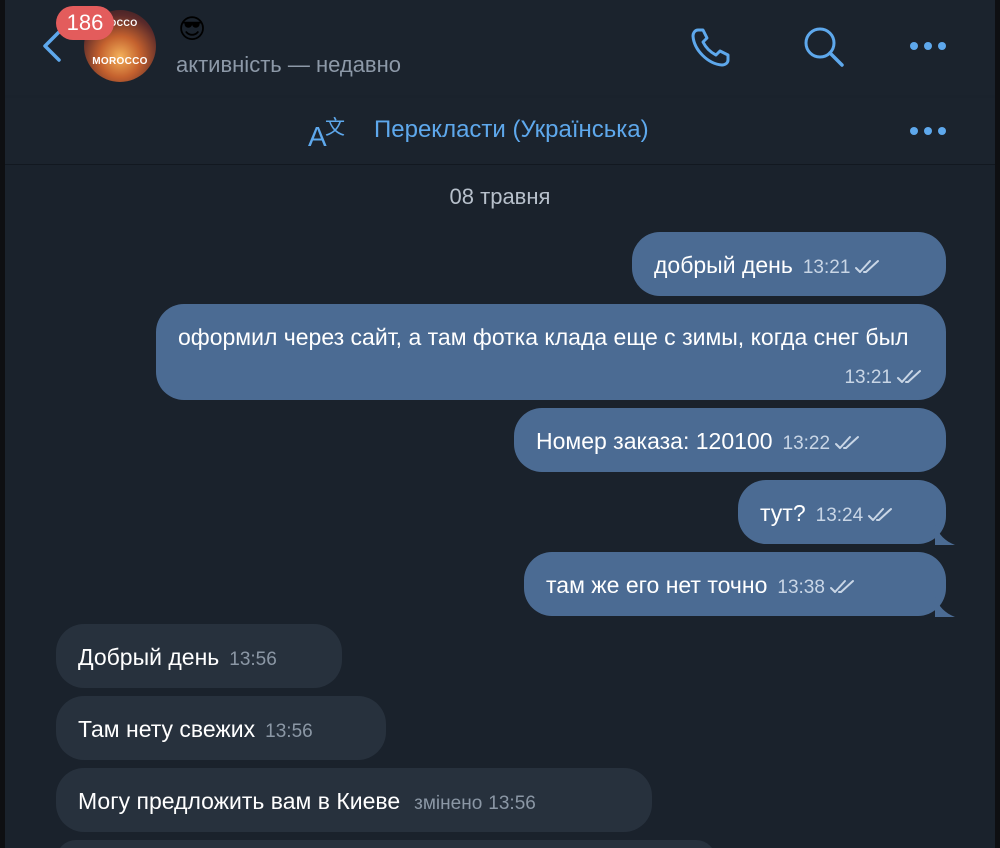 This screenshot has height=848, width=1000. I want to click on chat-header: ROCCO MOROCCO 186 😎 активність — недавно, so click(500, 47).